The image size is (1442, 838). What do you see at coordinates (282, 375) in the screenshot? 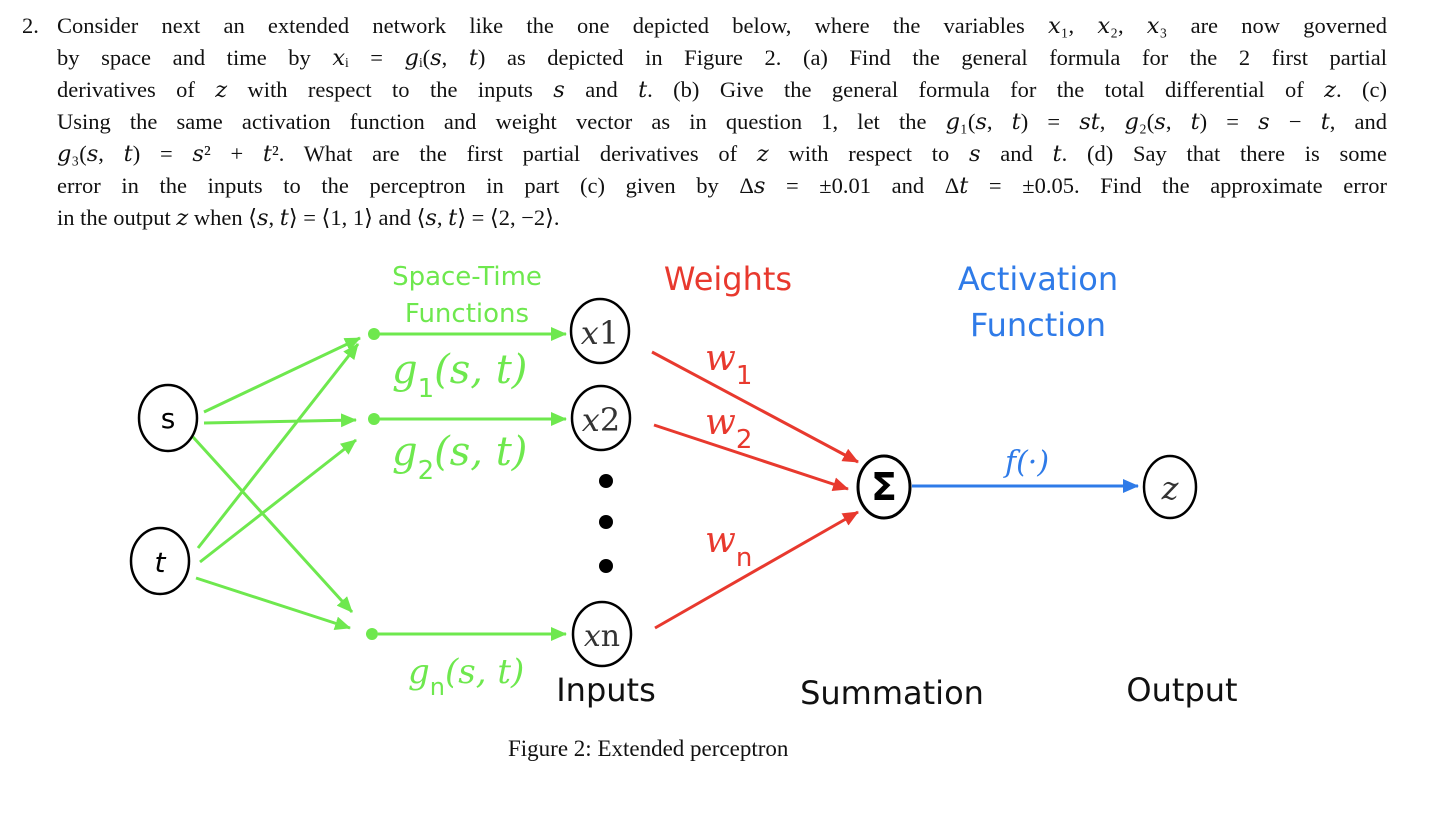
I see `edge-s-g1` at bounding box center [282, 375].